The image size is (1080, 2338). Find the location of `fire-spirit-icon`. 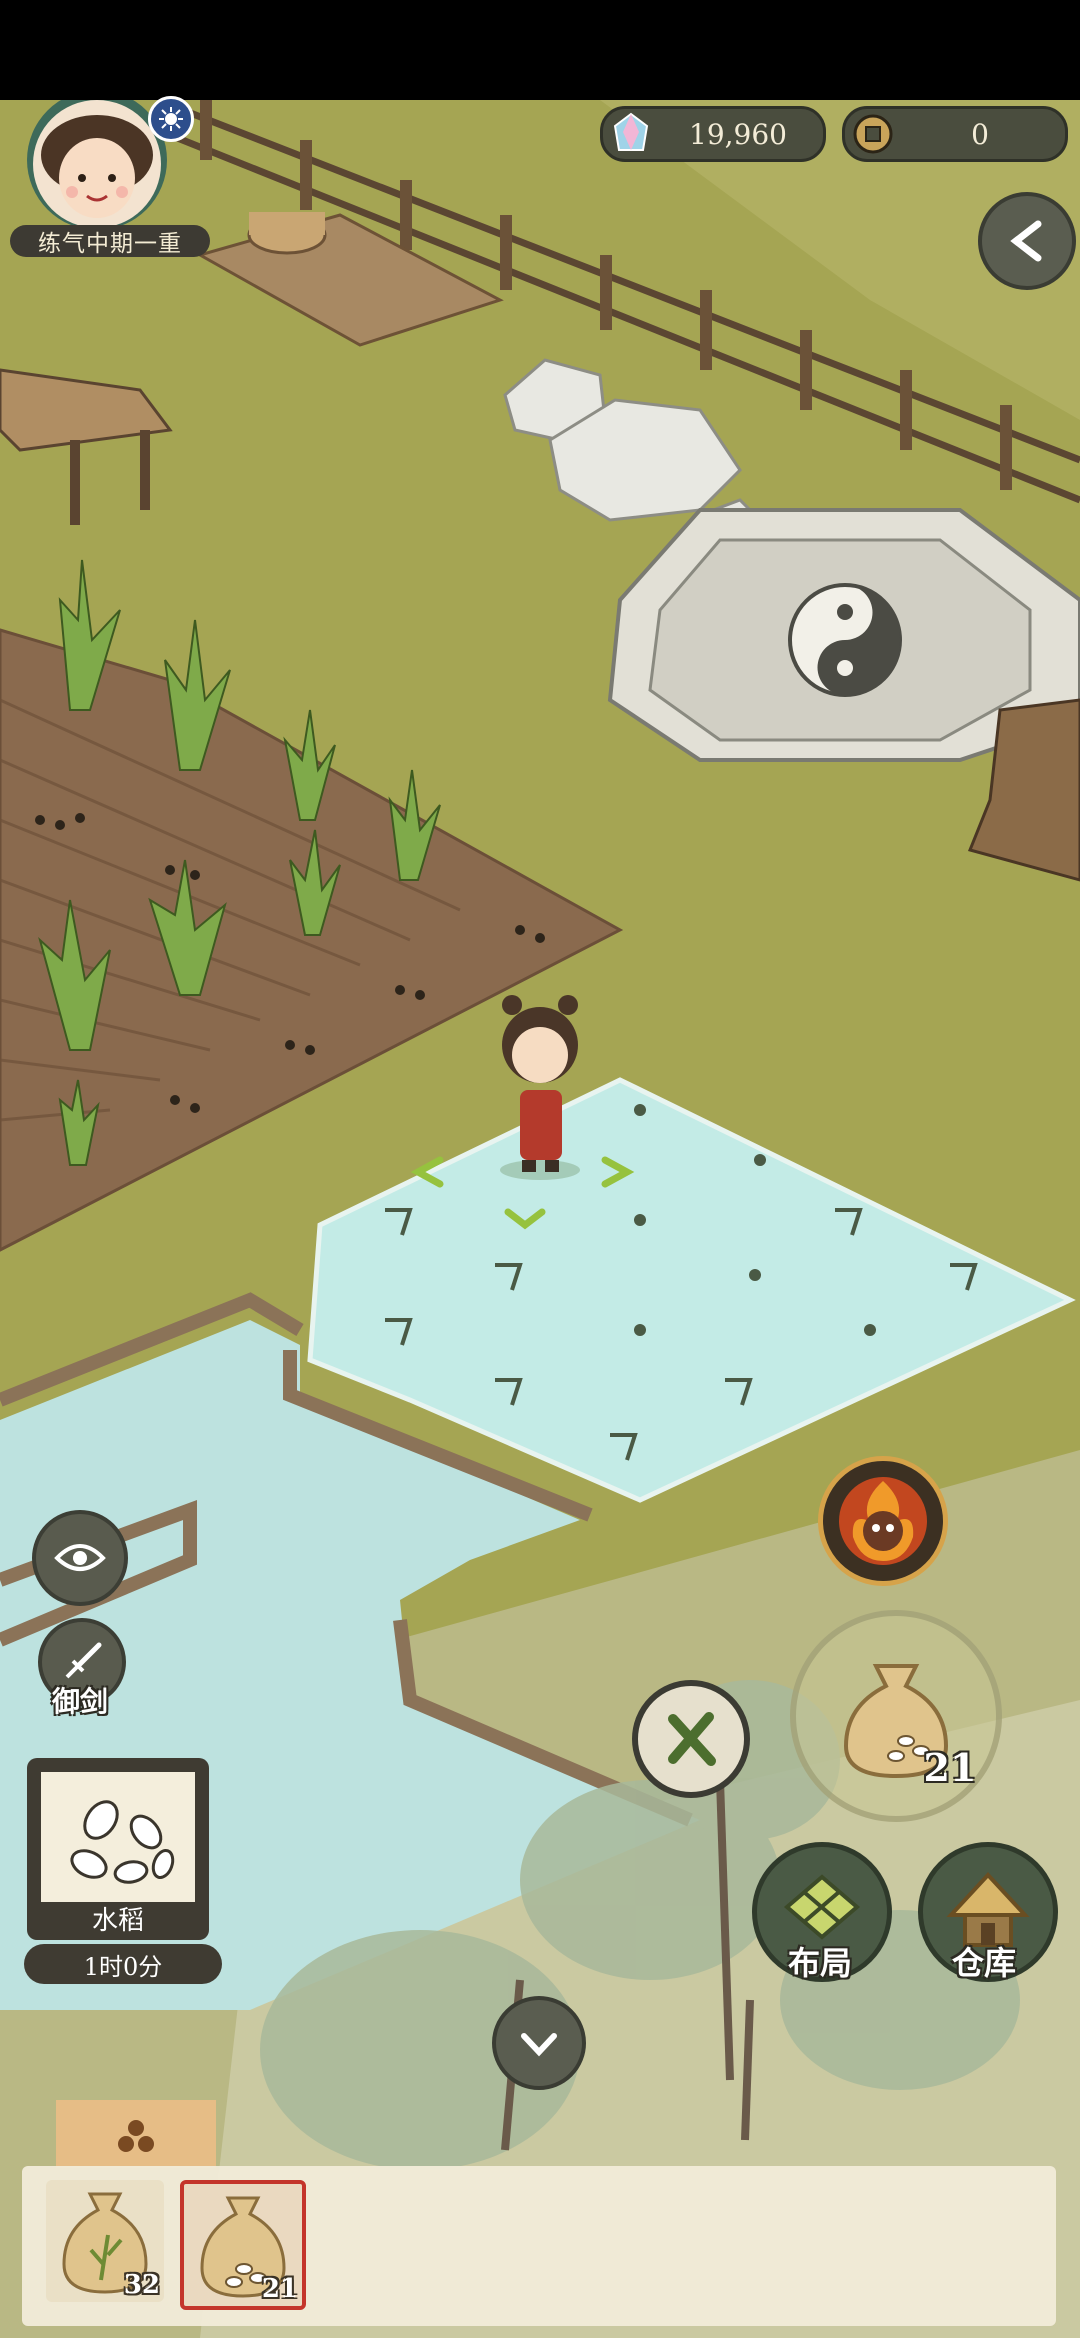

fire-spirit-icon is located at coordinates (883, 1521).